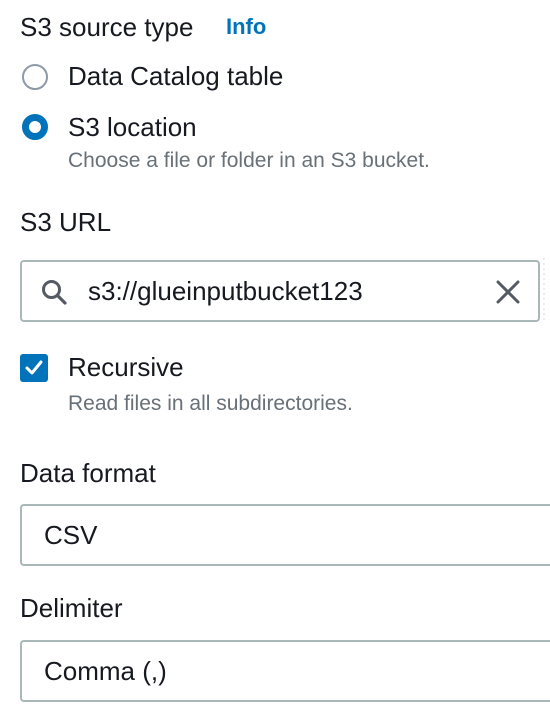 The width and height of the screenshot is (550, 711). Describe the element at coordinates (35, 77) in the screenshot. I see `radio-data-catalog-table` at that location.